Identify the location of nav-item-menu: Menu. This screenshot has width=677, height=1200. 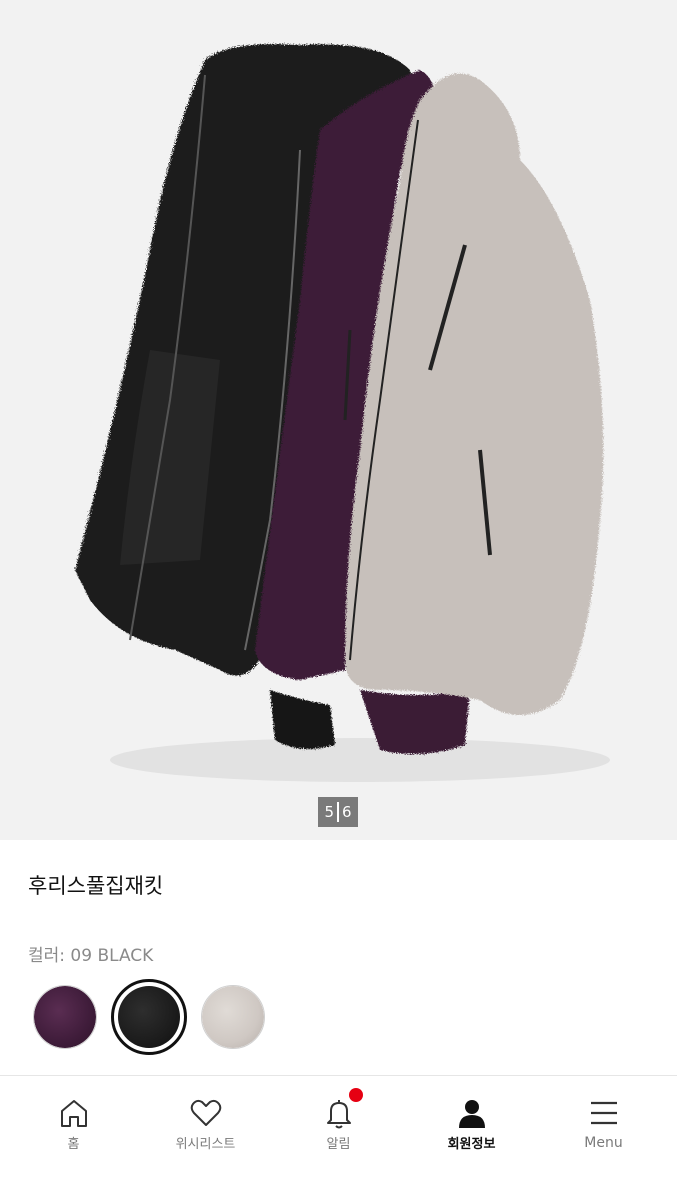
(603, 1126).